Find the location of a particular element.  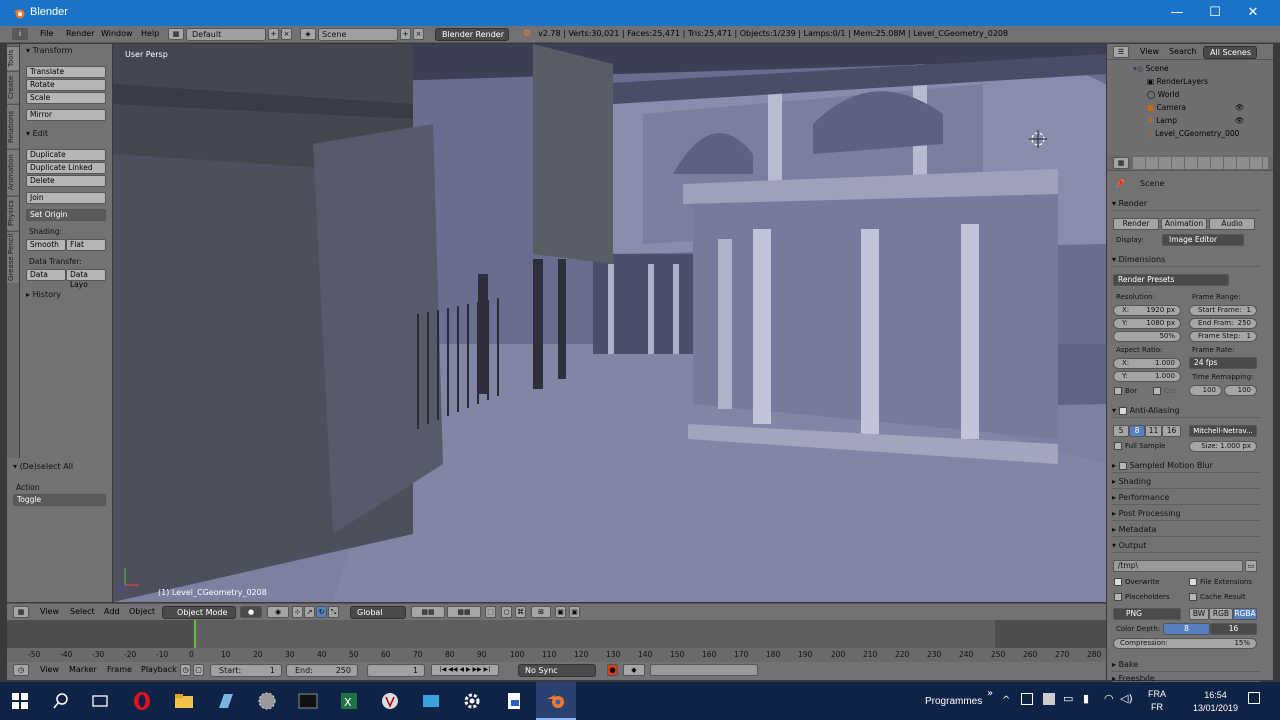

minimize-button: — is located at coordinates (1177, 13).